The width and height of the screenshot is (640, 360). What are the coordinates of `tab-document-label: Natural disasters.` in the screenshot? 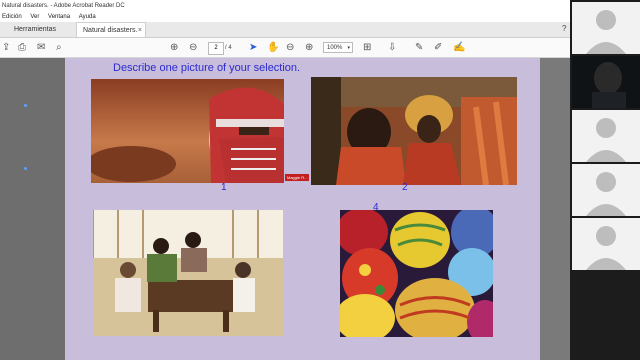 It's located at (110, 30).